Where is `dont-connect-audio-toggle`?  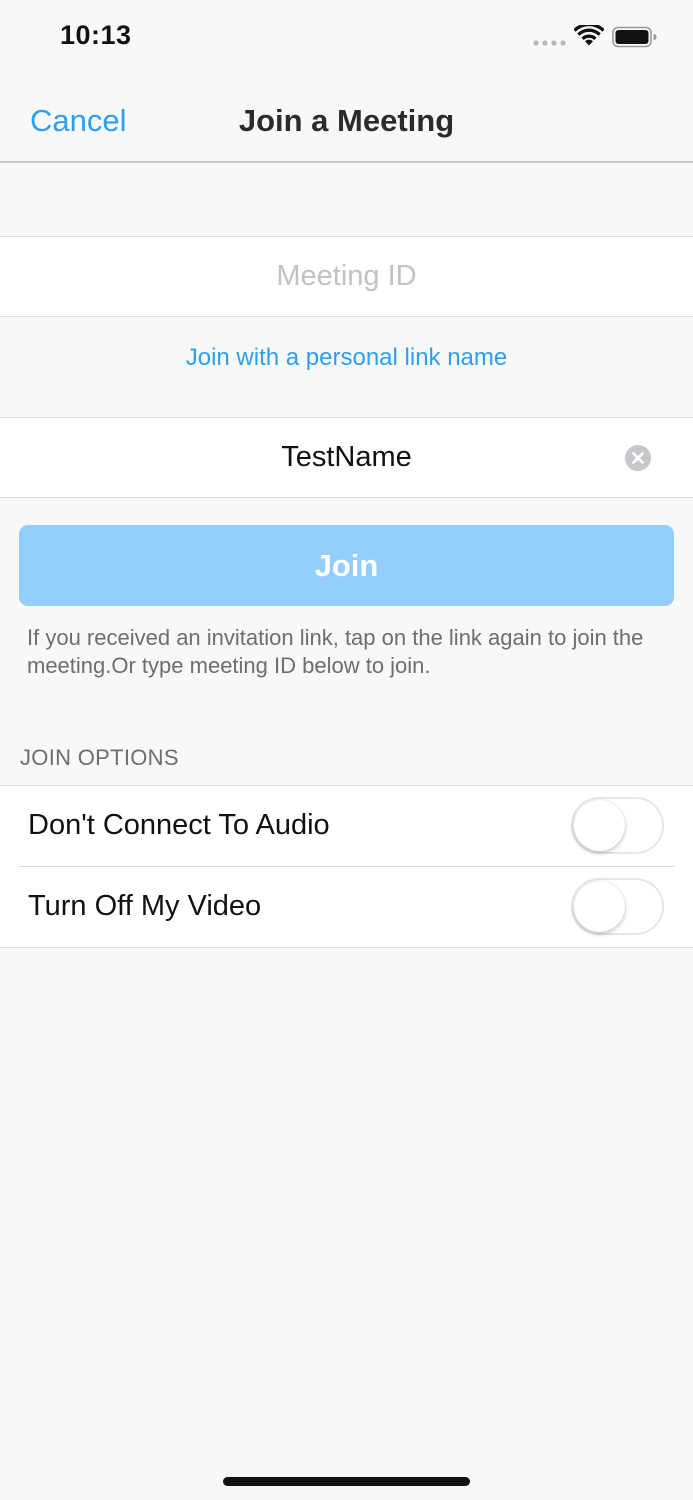
dont-connect-audio-toggle is located at coordinates (617, 825).